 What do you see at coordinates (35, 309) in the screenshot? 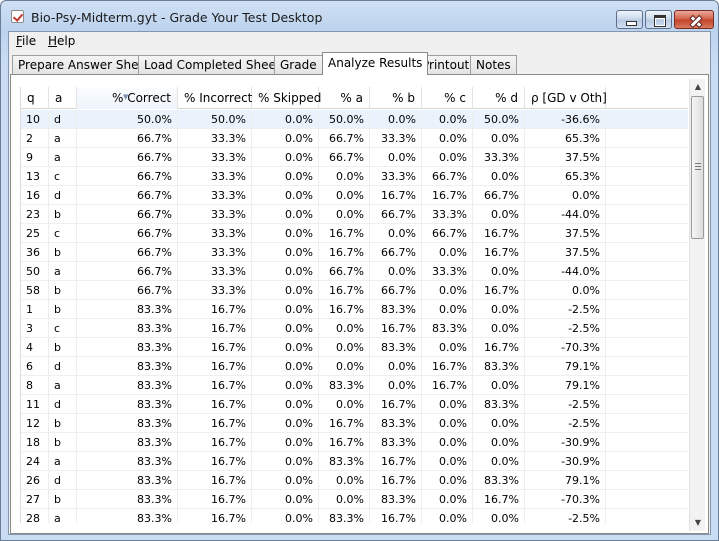
I see `cell-q: 1` at bounding box center [35, 309].